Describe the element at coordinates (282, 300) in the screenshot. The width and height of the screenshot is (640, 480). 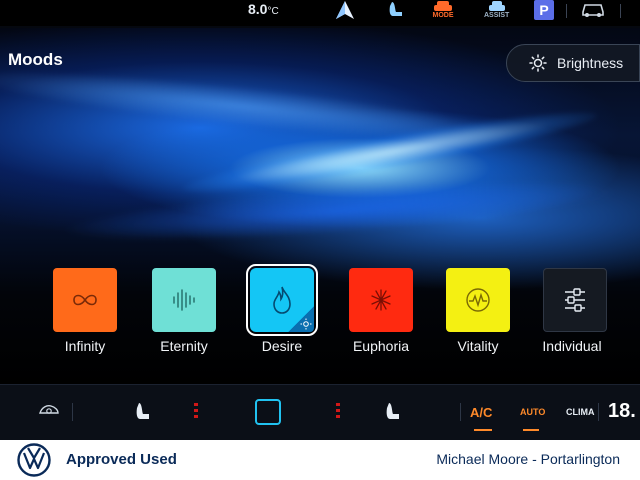
I see `mood-tile-desire` at that location.